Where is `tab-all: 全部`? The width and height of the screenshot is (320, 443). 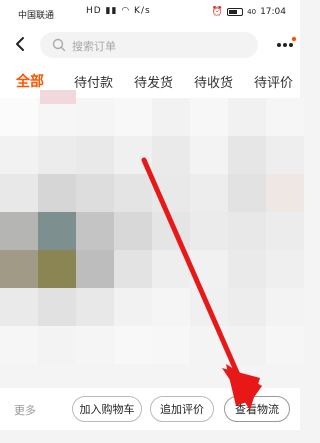
tab-all: 全部 is located at coordinates (30, 81).